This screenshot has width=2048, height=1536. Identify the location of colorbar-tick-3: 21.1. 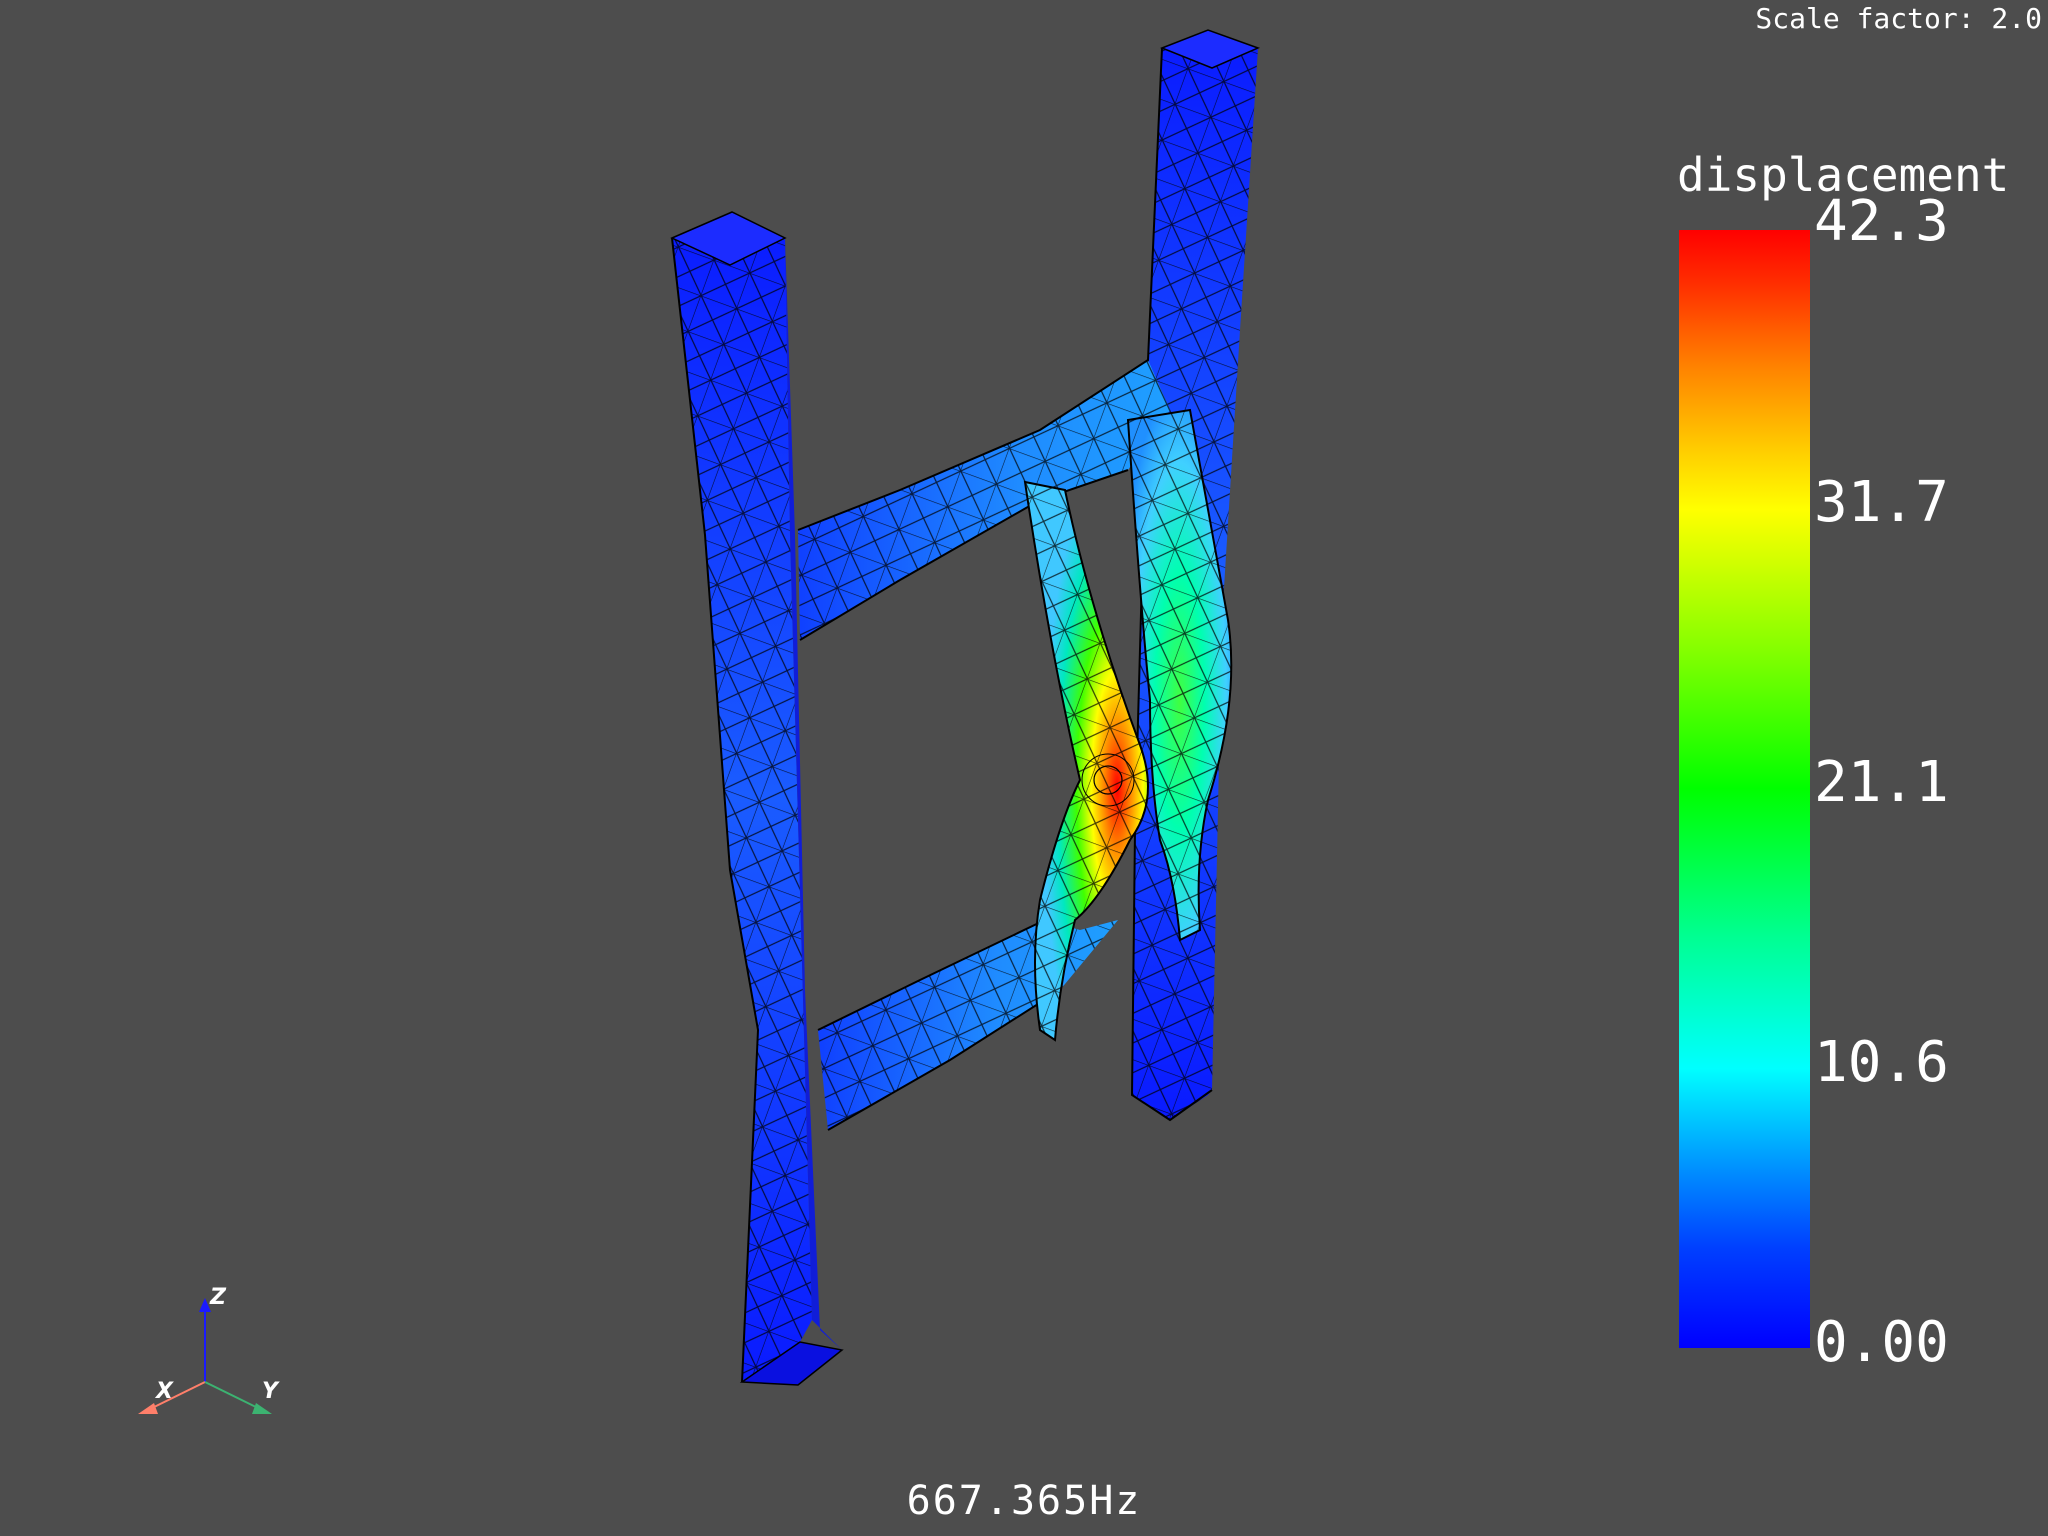
(1881, 782).